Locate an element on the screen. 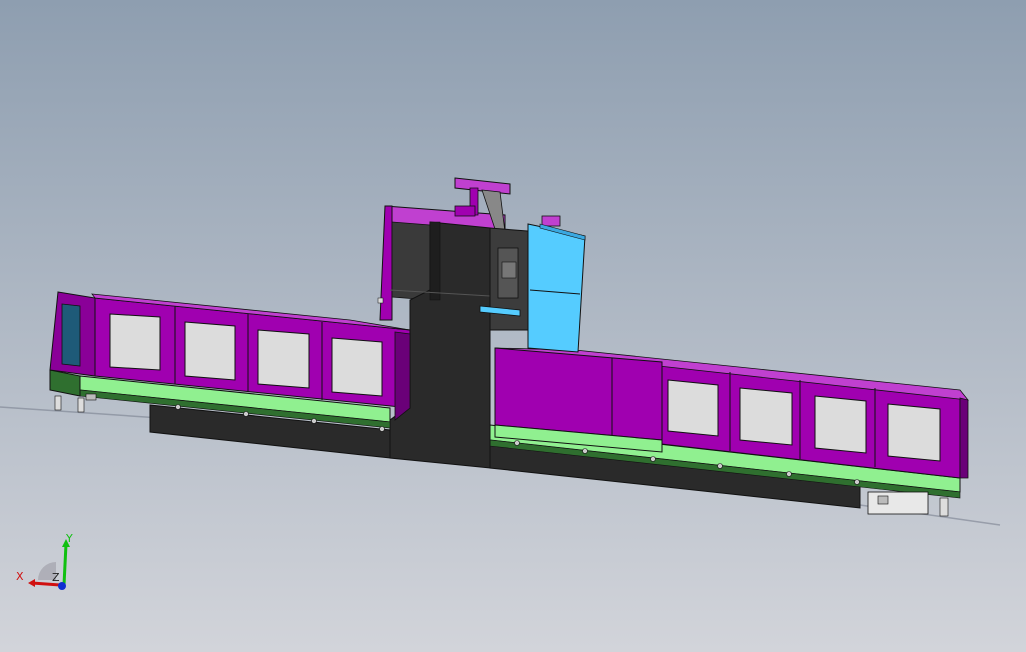  right-bed-front-panel is located at coordinates (578, 400).